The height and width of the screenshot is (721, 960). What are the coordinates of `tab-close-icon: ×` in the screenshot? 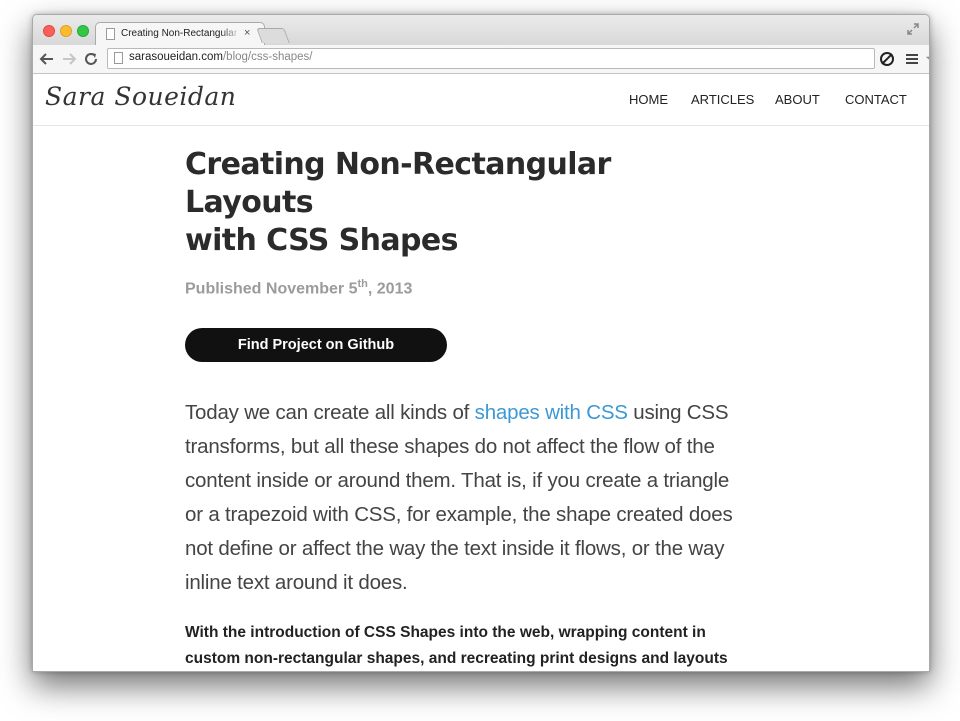 It's located at (247, 33).